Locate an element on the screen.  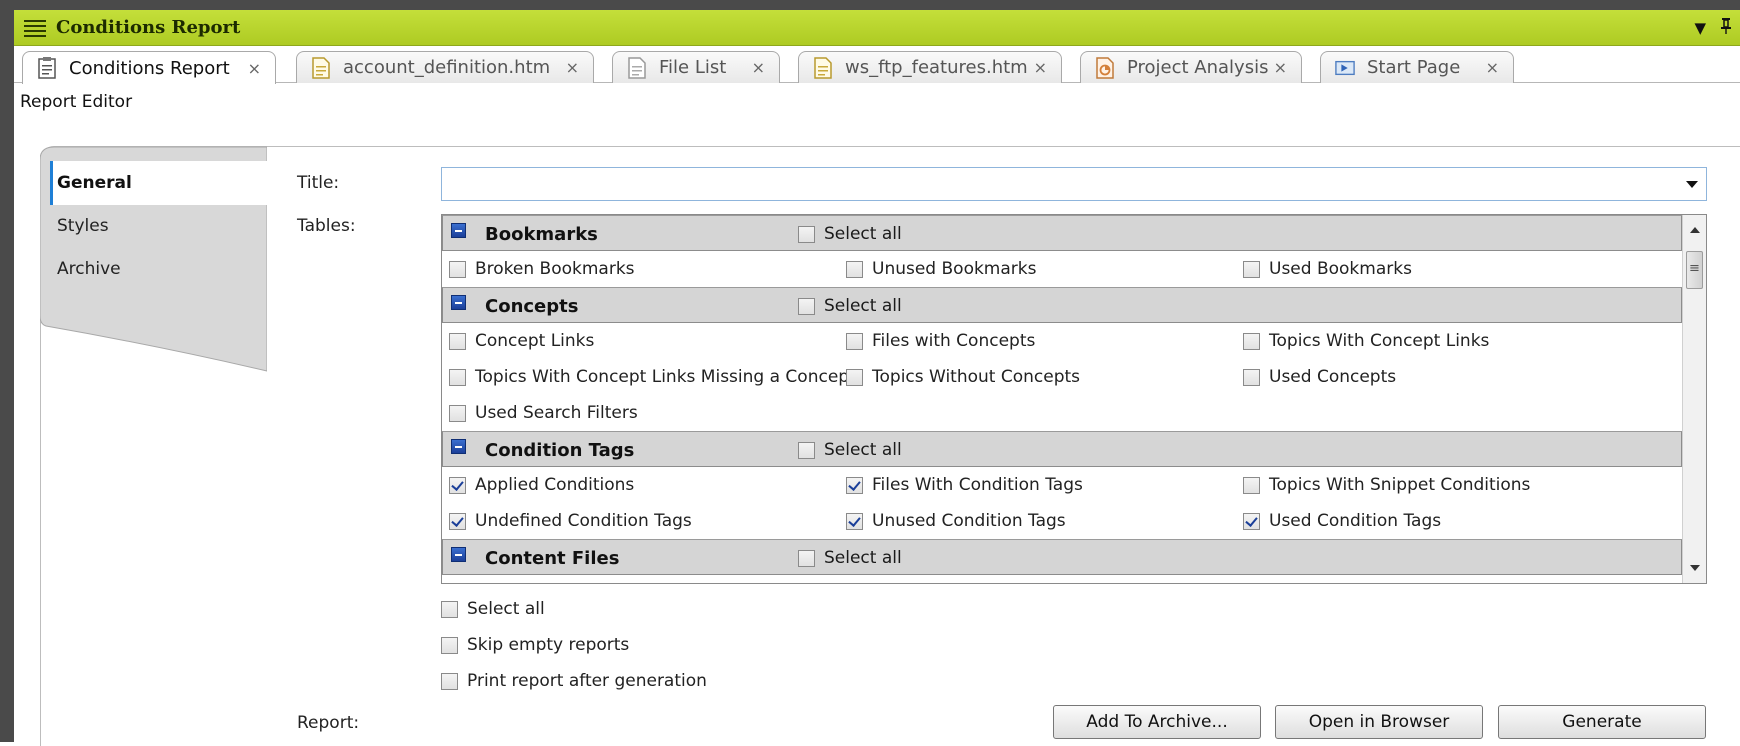
option-skip-empty-reports: Skip empty reports is located at coordinates (535, 645).